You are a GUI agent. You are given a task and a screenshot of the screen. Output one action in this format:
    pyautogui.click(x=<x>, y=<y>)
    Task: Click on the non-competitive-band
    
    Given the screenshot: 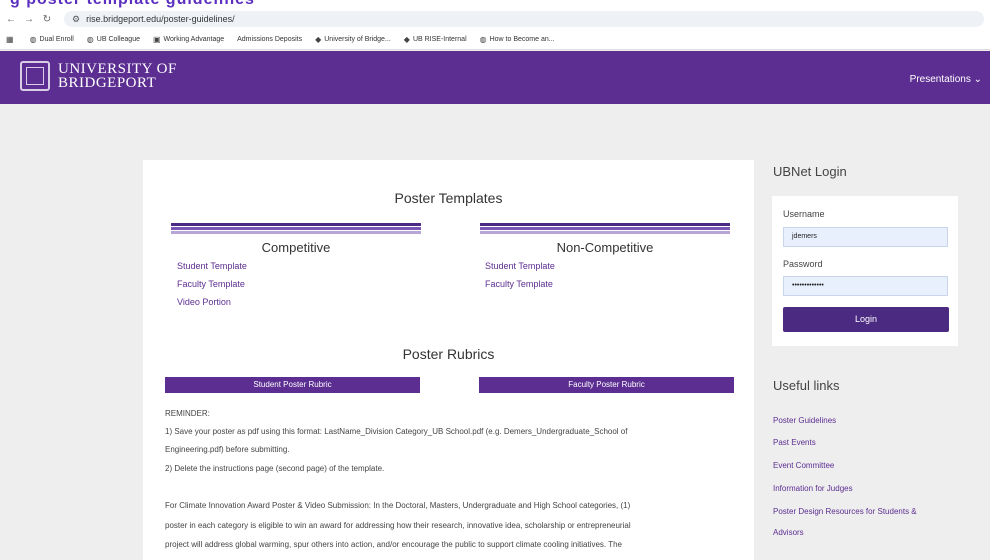 What is the action you would take?
    pyautogui.click(x=605, y=230)
    